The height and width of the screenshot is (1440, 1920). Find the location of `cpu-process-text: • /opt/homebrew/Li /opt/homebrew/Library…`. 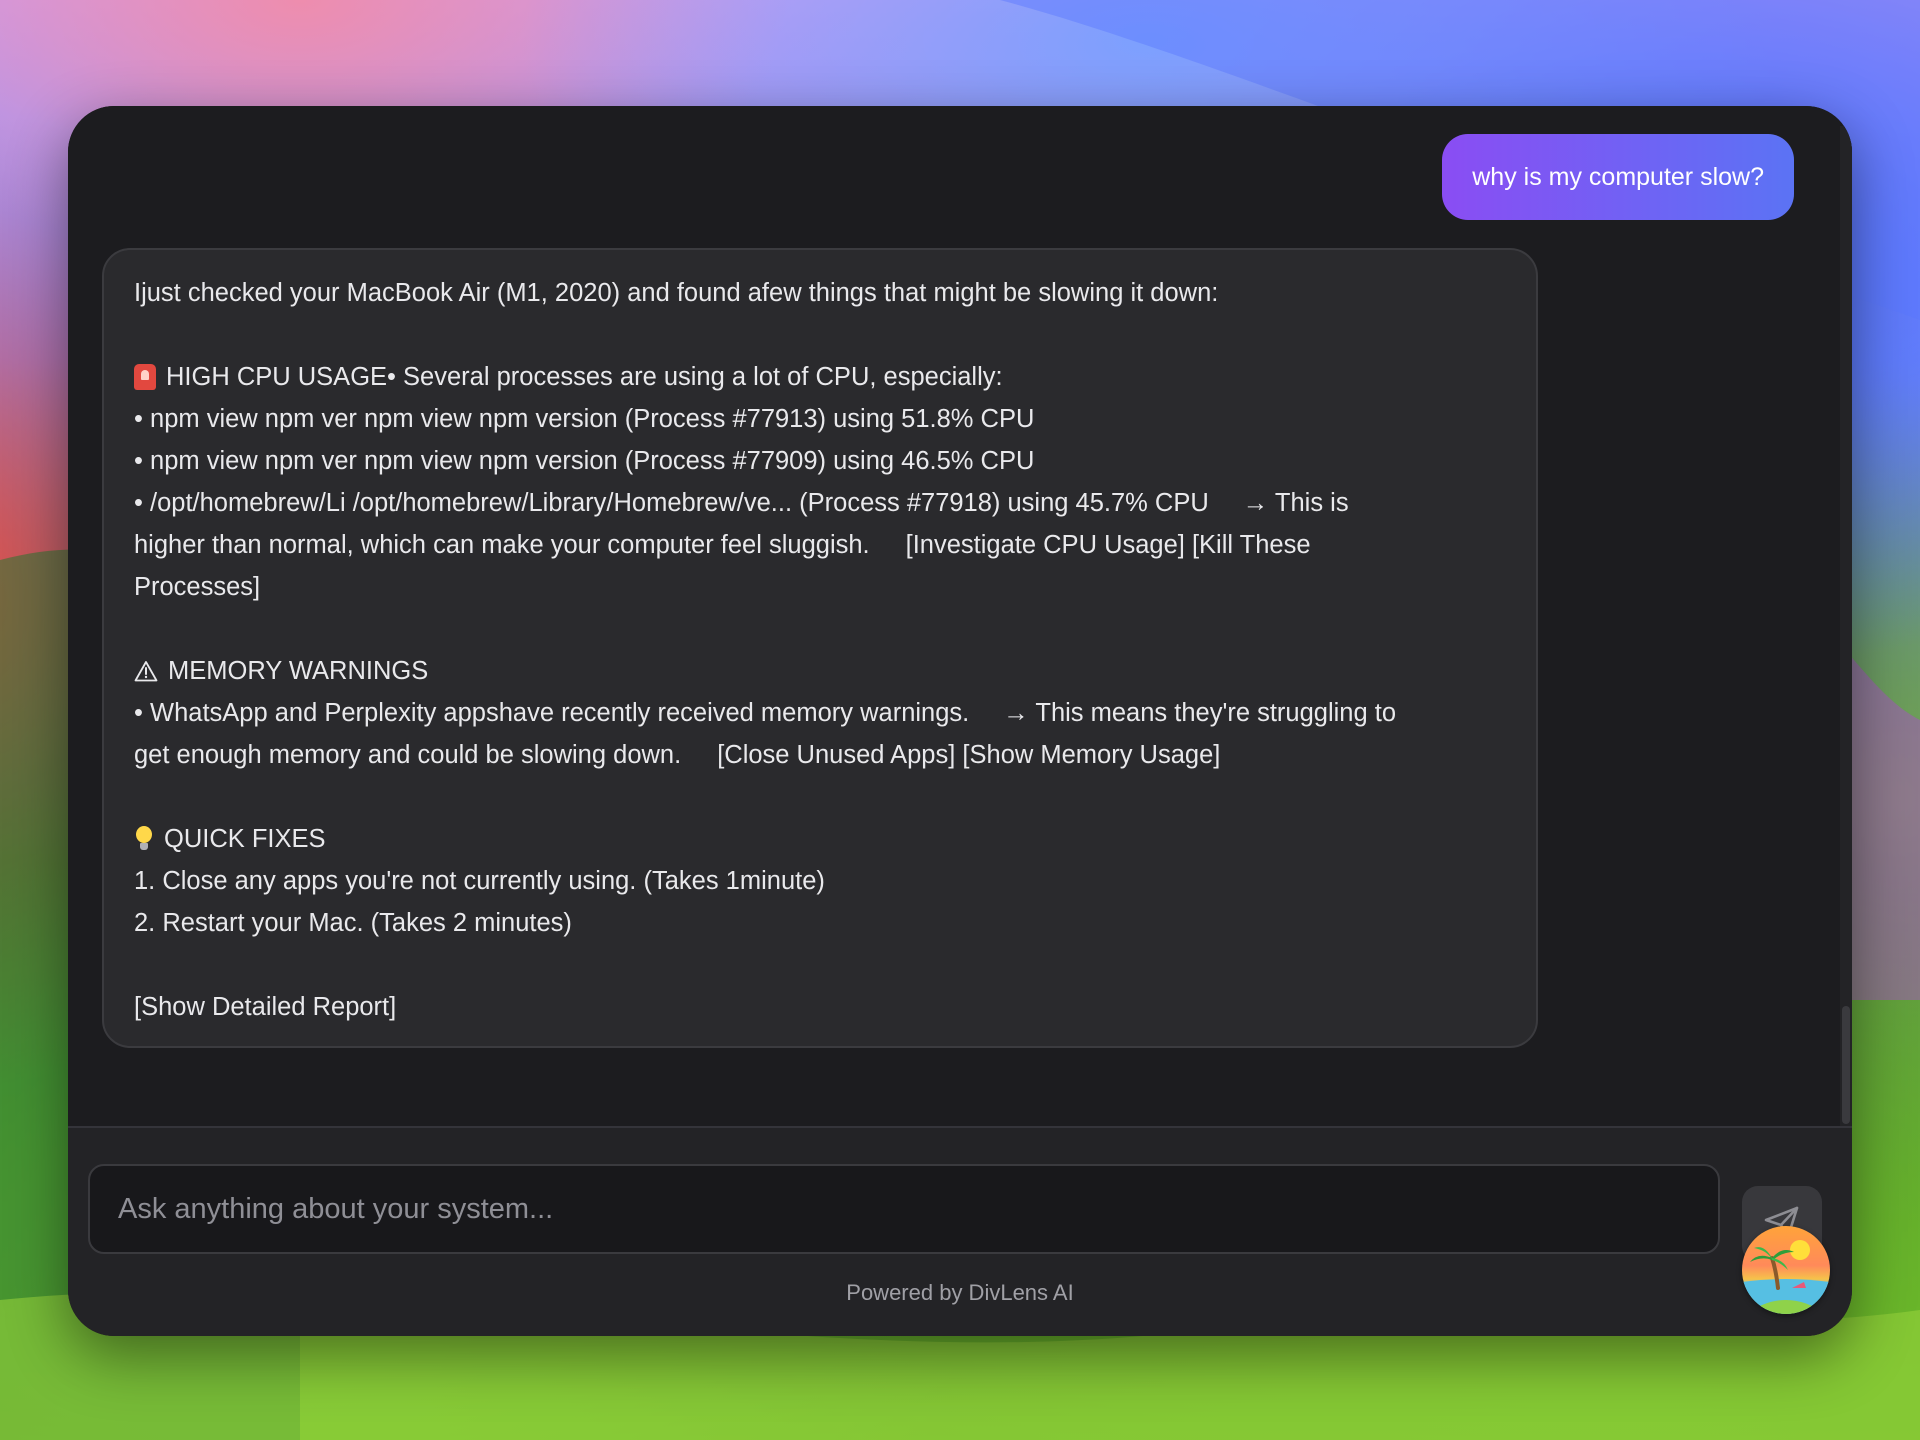

cpu-process-text: • /opt/homebrew/Li /opt/homebrew/Library… is located at coordinates (671, 503).